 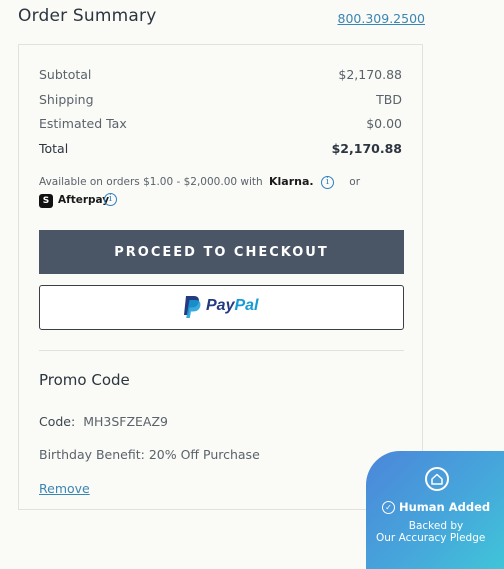 I want to click on tax-label: Estimated Tax, so click(x=83, y=123).